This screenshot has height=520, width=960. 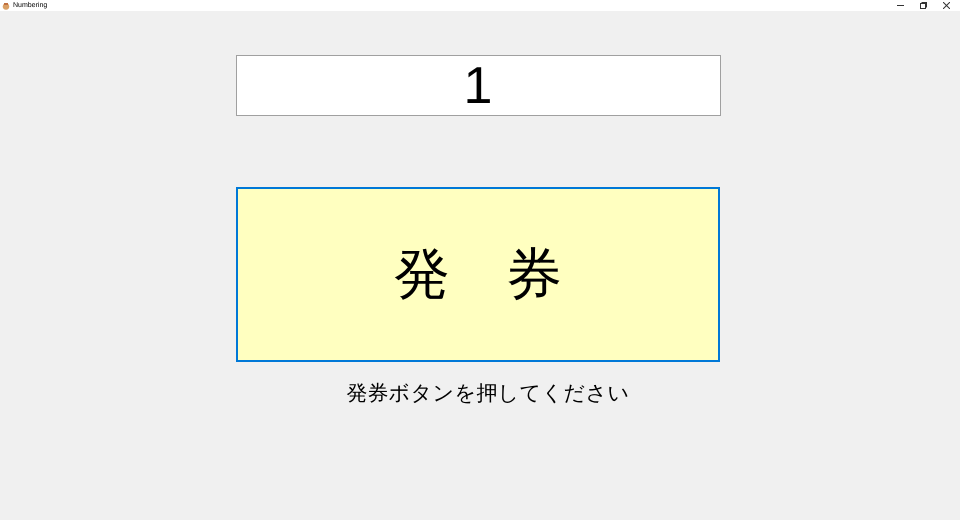 I want to click on close-icon, so click(x=946, y=5).